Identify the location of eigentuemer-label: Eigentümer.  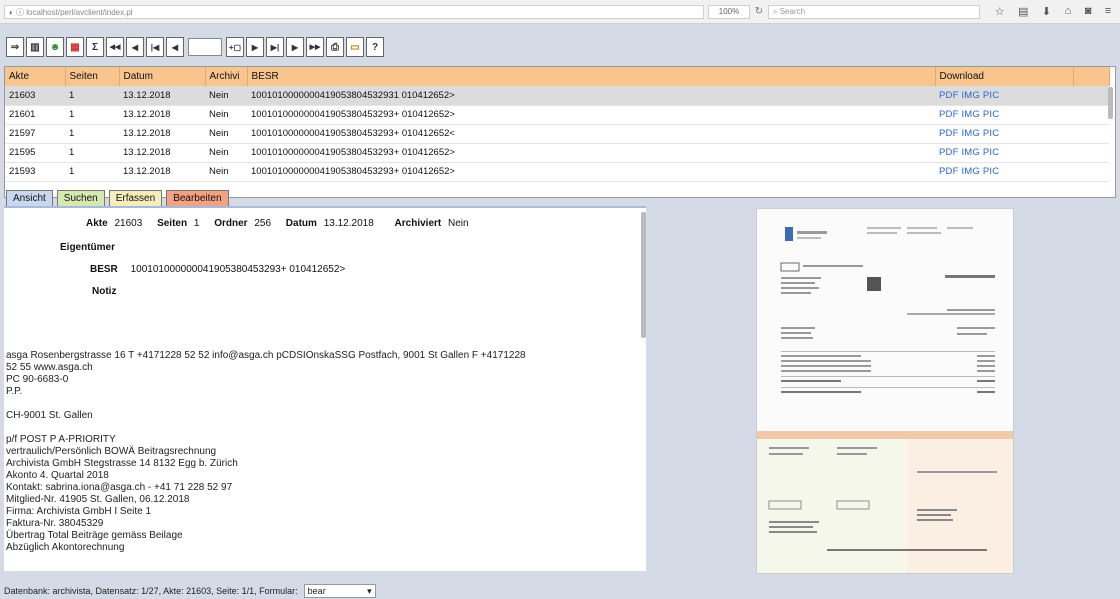
(88, 247).